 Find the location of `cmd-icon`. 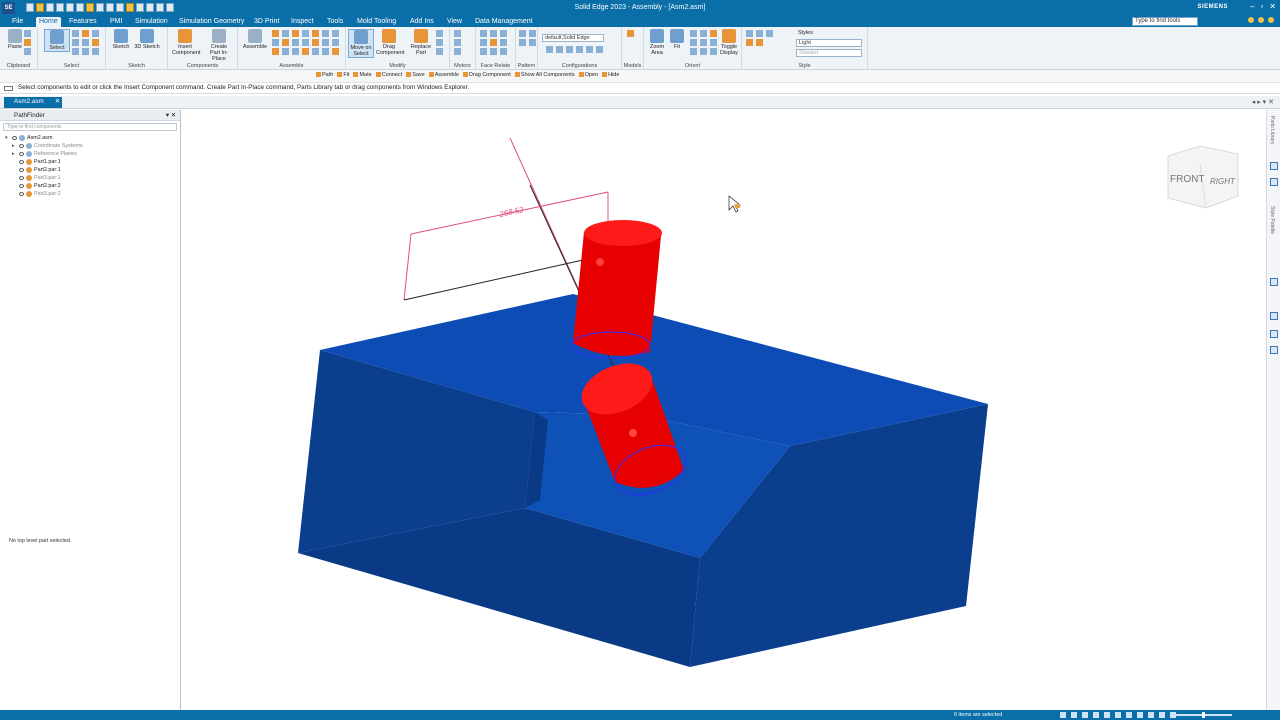

cmd-icon is located at coordinates (318, 74).